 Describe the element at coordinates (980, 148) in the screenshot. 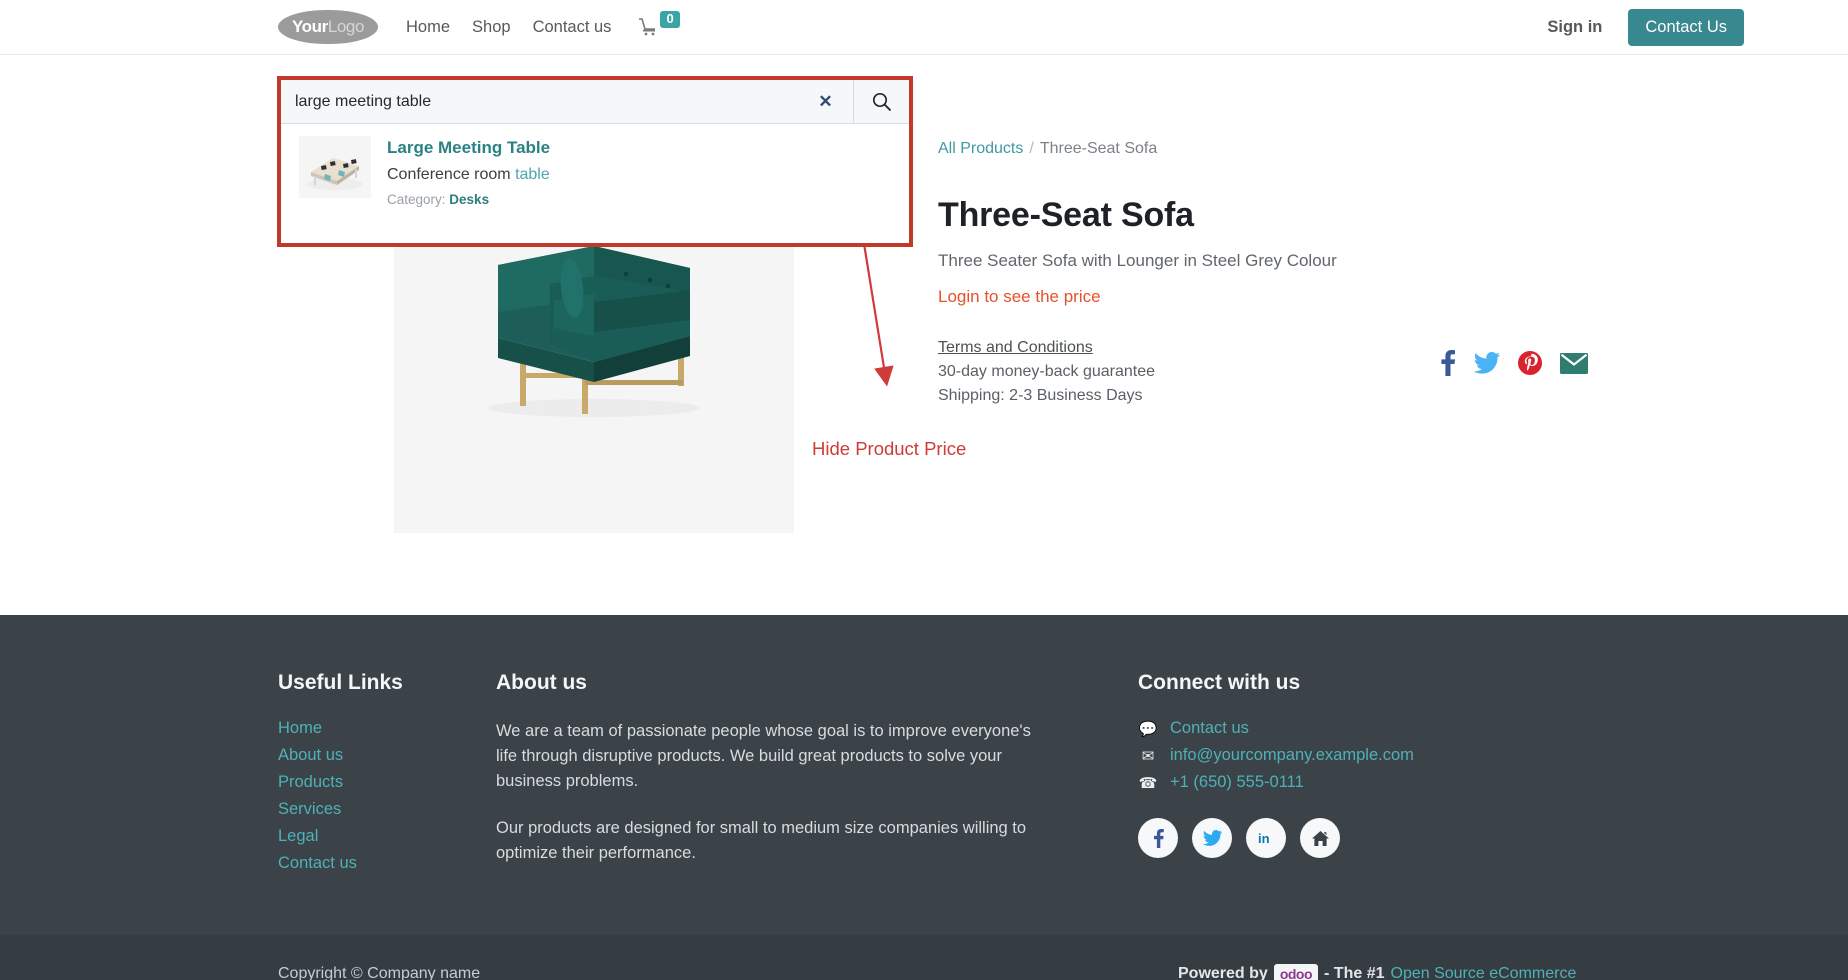

I see `breadcrumb-all-products: All Products` at that location.